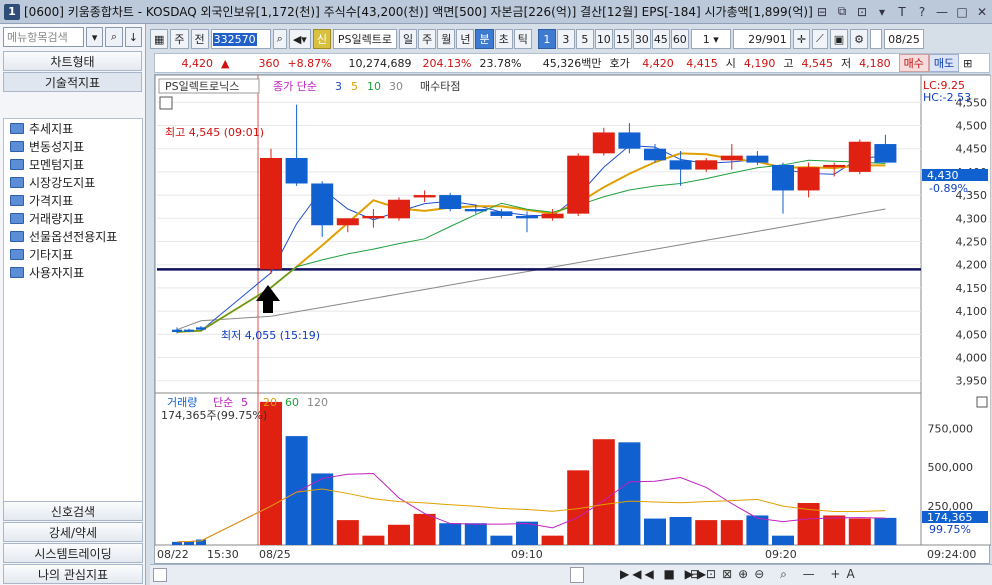 The width and height of the screenshot is (992, 585). I want to click on tree-item: 거래량지표, so click(73, 218).